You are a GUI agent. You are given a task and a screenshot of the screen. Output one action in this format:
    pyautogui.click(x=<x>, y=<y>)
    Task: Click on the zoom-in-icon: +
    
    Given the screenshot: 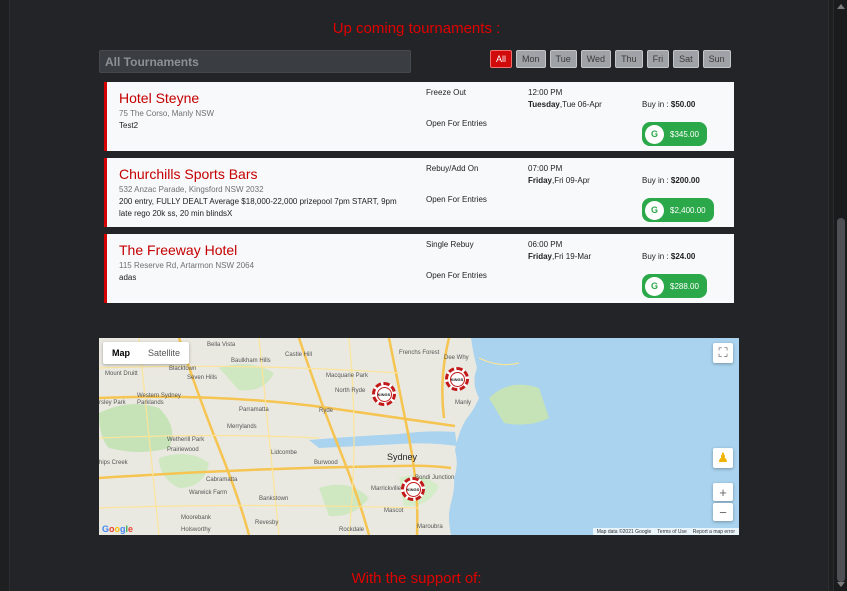 What is the action you would take?
    pyautogui.click(x=723, y=492)
    